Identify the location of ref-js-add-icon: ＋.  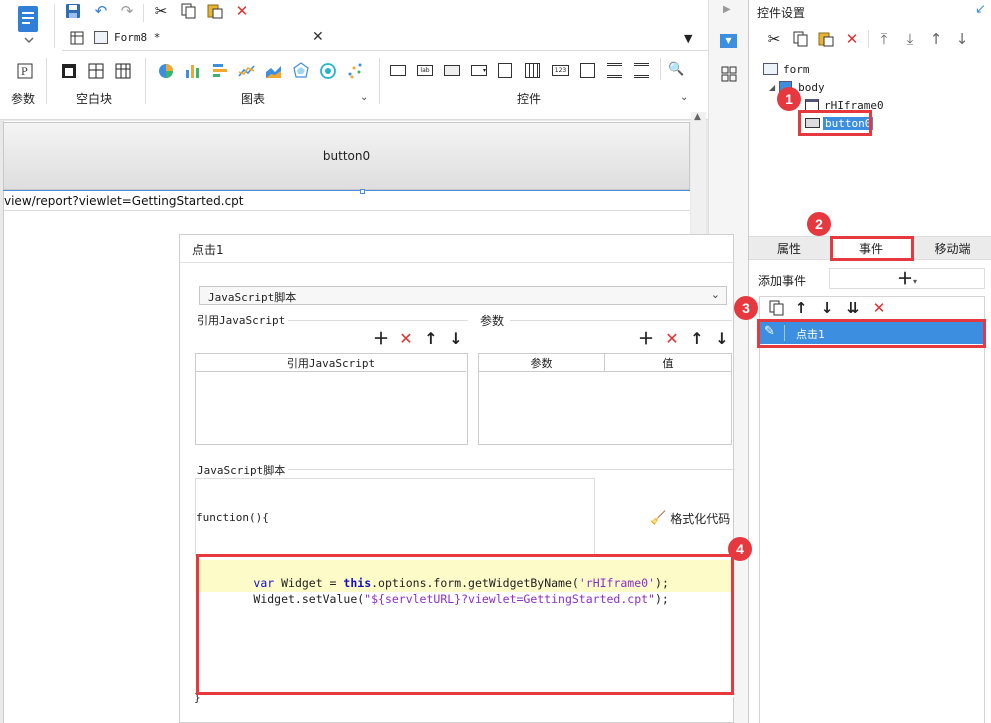
(381, 339).